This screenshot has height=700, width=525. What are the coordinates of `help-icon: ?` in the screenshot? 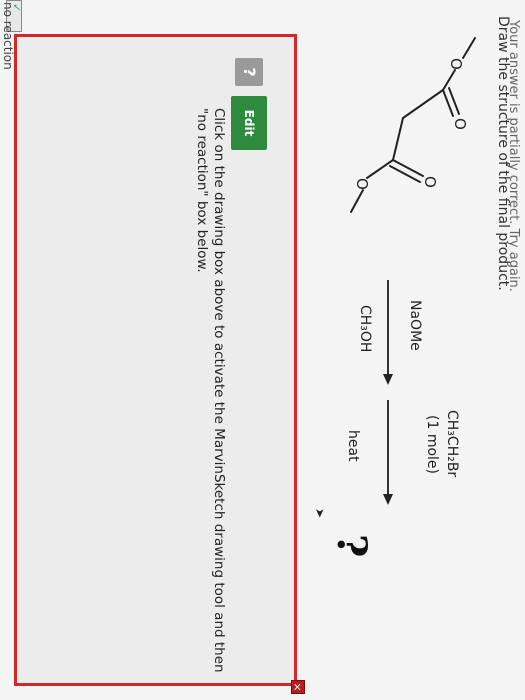 It's located at (249, 72).